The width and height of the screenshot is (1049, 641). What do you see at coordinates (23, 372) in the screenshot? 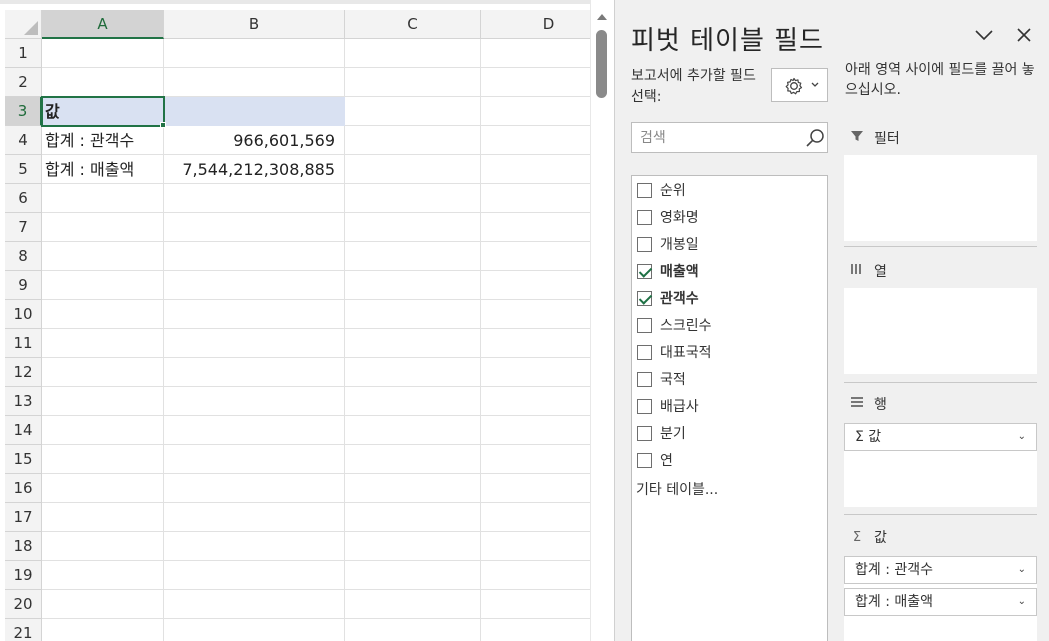
I see `row-header-12: 12` at bounding box center [23, 372].